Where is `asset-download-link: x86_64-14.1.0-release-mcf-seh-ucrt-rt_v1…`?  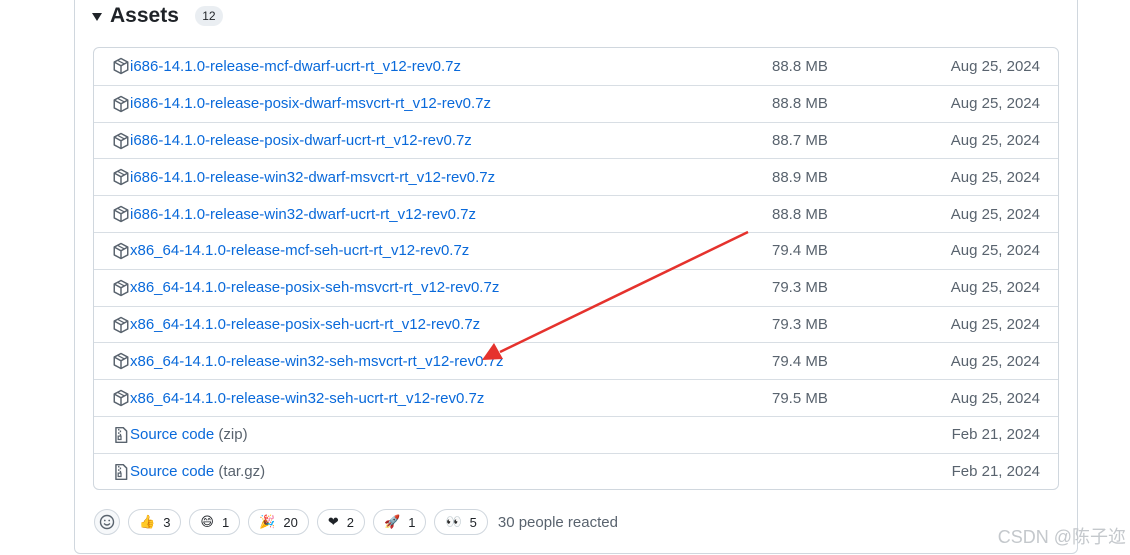
asset-download-link: x86_64-14.1.0-release-mcf-seh-ucrt-rt_v1… is located at coordinates (299, 250).